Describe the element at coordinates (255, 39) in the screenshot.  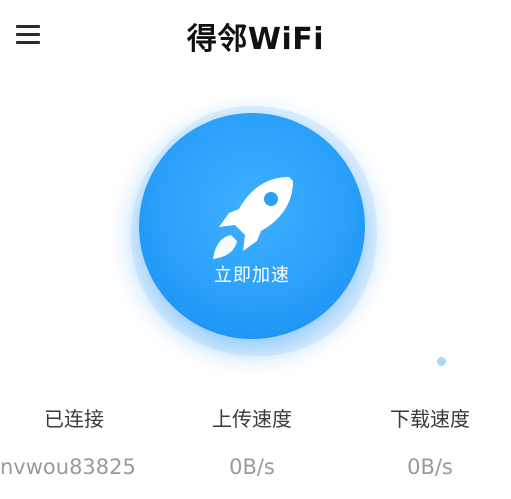
I see `app-title: 得邻WiFi` at that location.